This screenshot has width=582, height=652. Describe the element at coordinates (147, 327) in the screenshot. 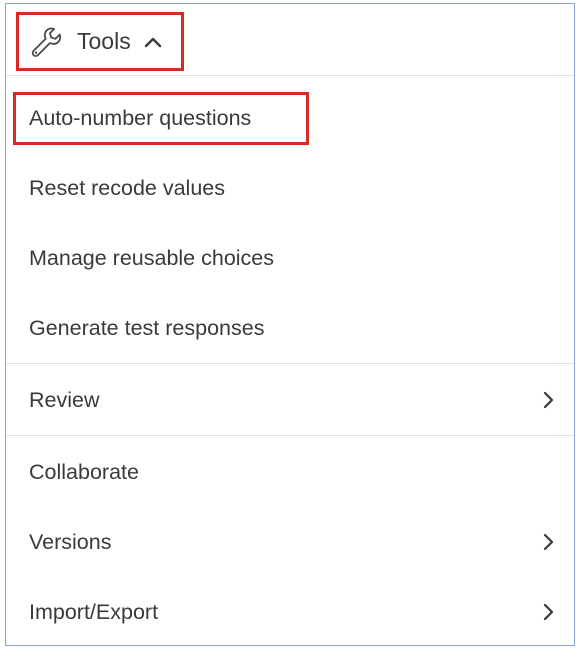

I see `menu-item-label: Generate test responses` at that location.